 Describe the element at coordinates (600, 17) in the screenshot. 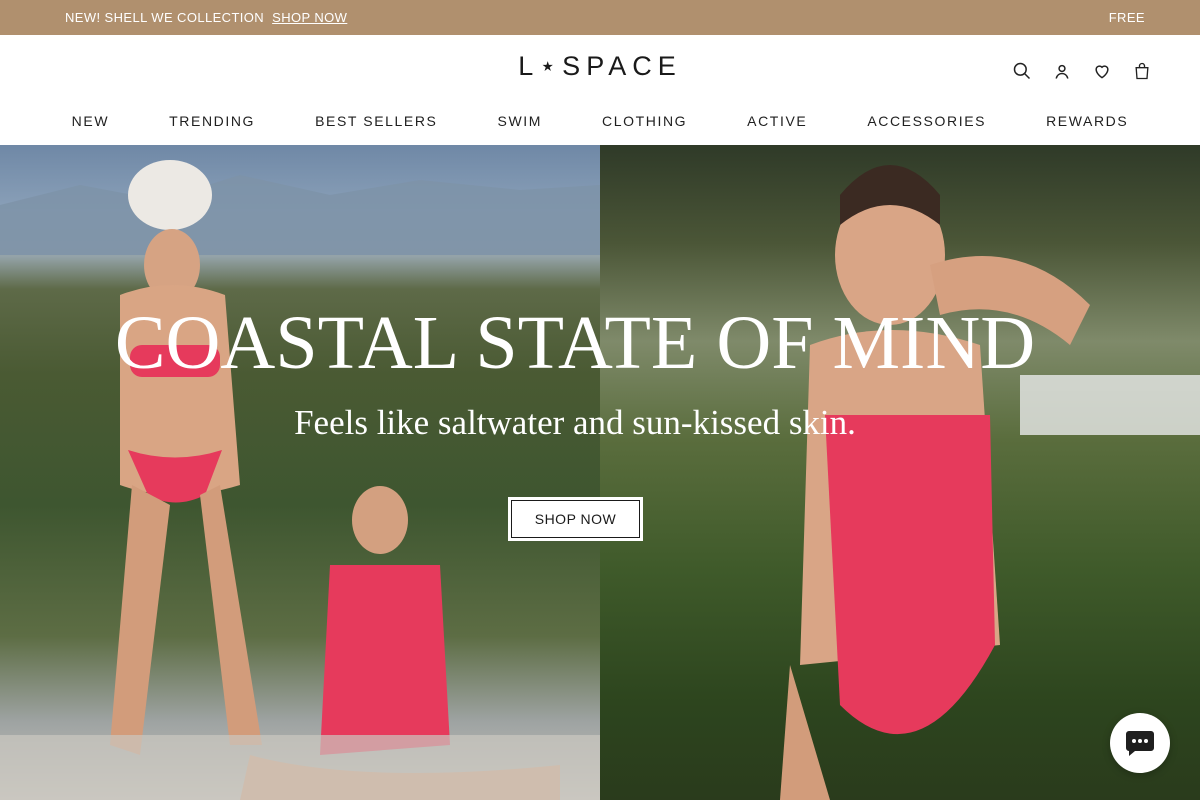

I see `announcement-bar: NEW! SHELL WE COLLECTION SHOP NOW FREE` at that location.